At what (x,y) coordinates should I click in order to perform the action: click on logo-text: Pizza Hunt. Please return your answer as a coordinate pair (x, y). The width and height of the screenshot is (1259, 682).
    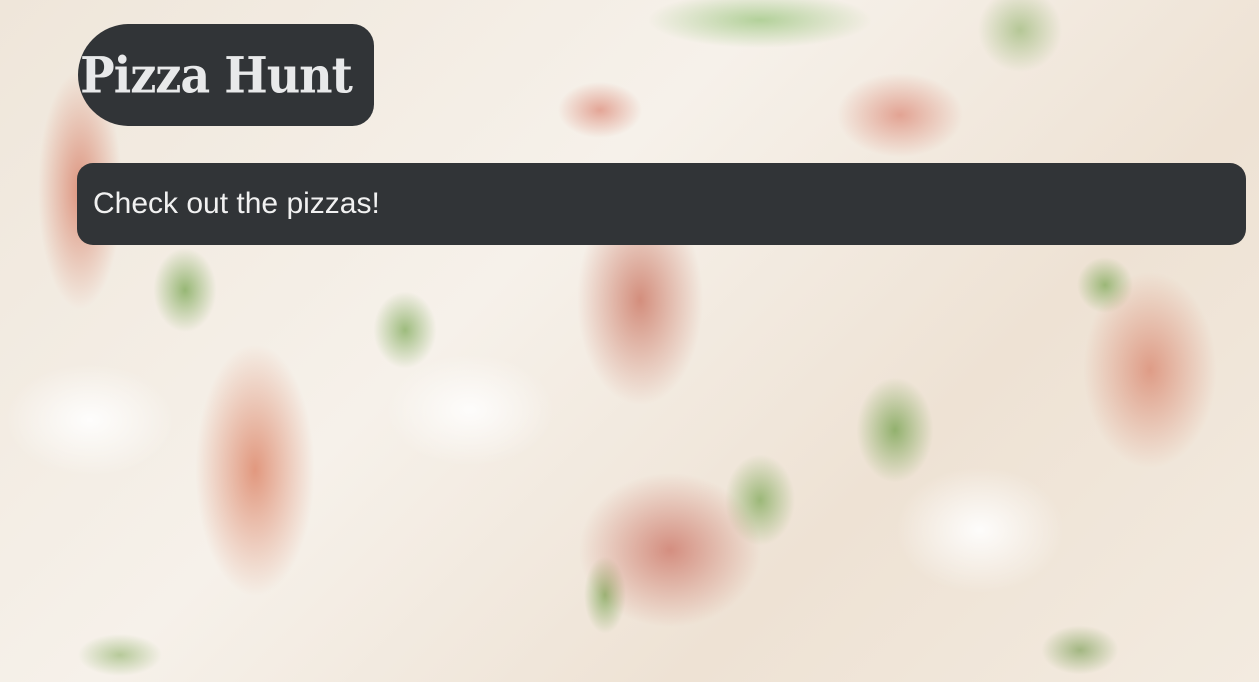
    Looking at the image, I should click on (216, 75).